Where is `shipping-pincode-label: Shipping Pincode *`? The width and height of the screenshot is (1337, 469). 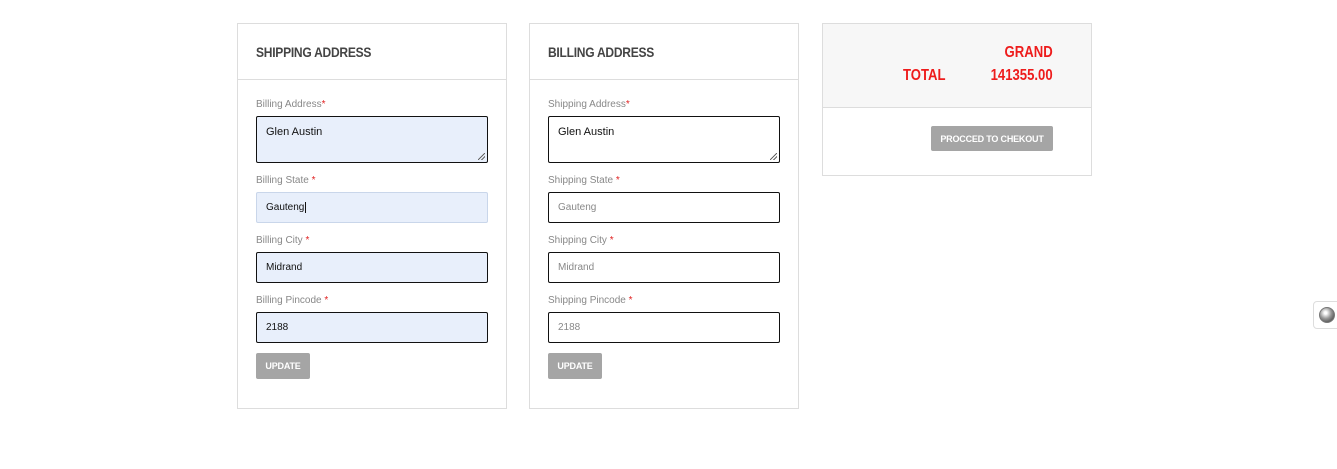 shipping-pincode-label: Shipping Pincode * is located at coordinates (590, 300).